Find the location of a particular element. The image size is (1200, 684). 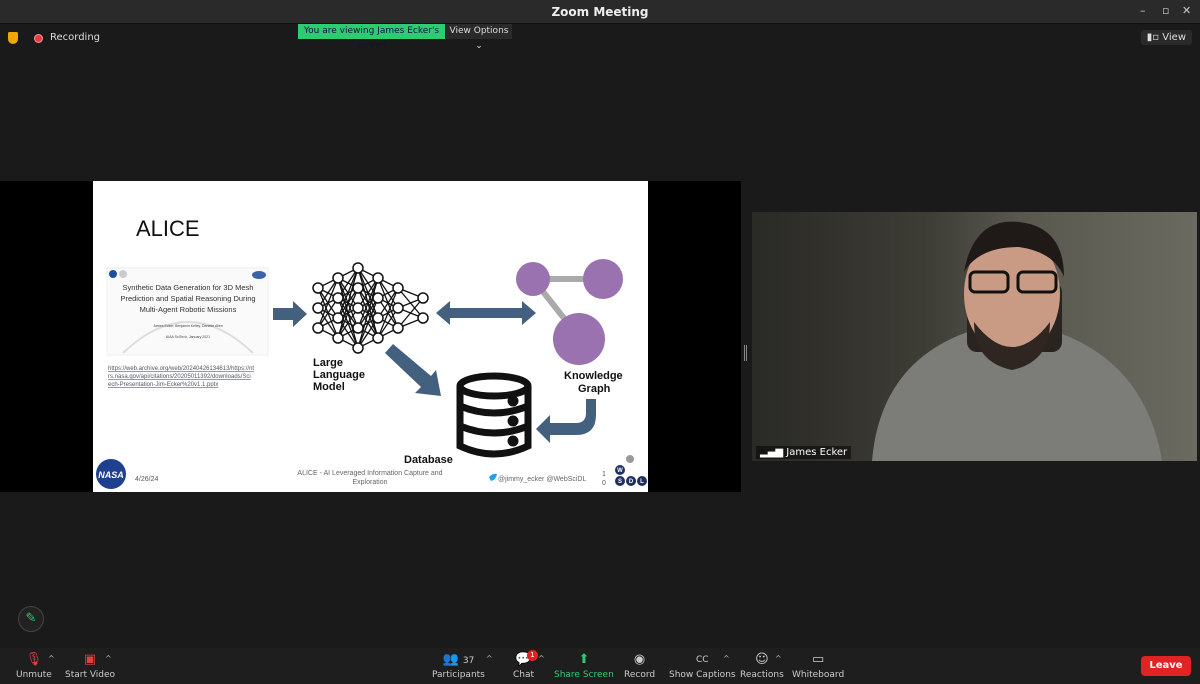

svg-text: L is located at coordinates (642, 482).